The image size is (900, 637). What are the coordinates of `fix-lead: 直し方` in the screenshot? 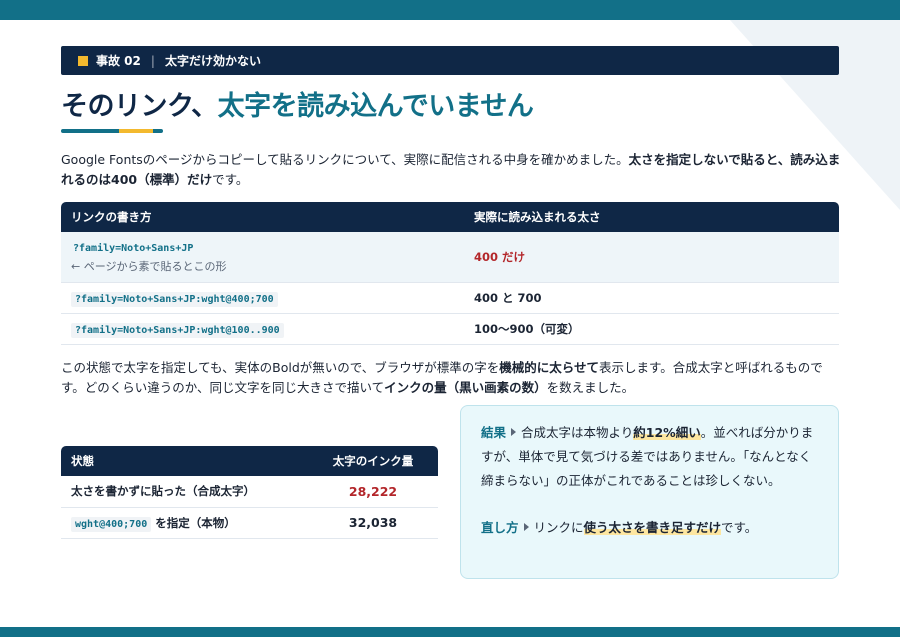 It's located at (500, 527).